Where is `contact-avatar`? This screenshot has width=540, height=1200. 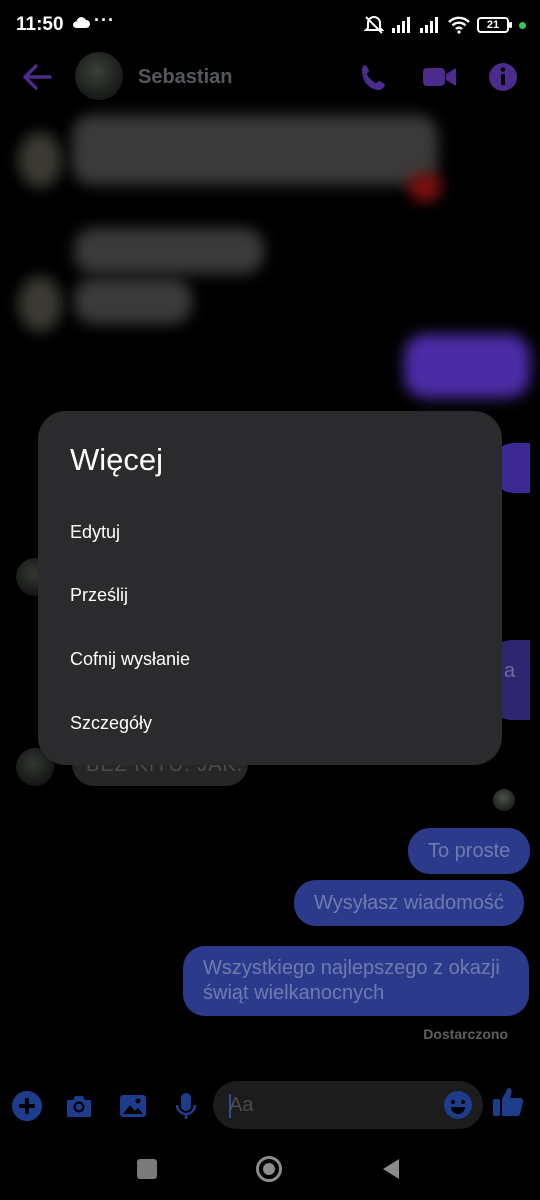
contact-avatar is located at coordinates (99, 76).